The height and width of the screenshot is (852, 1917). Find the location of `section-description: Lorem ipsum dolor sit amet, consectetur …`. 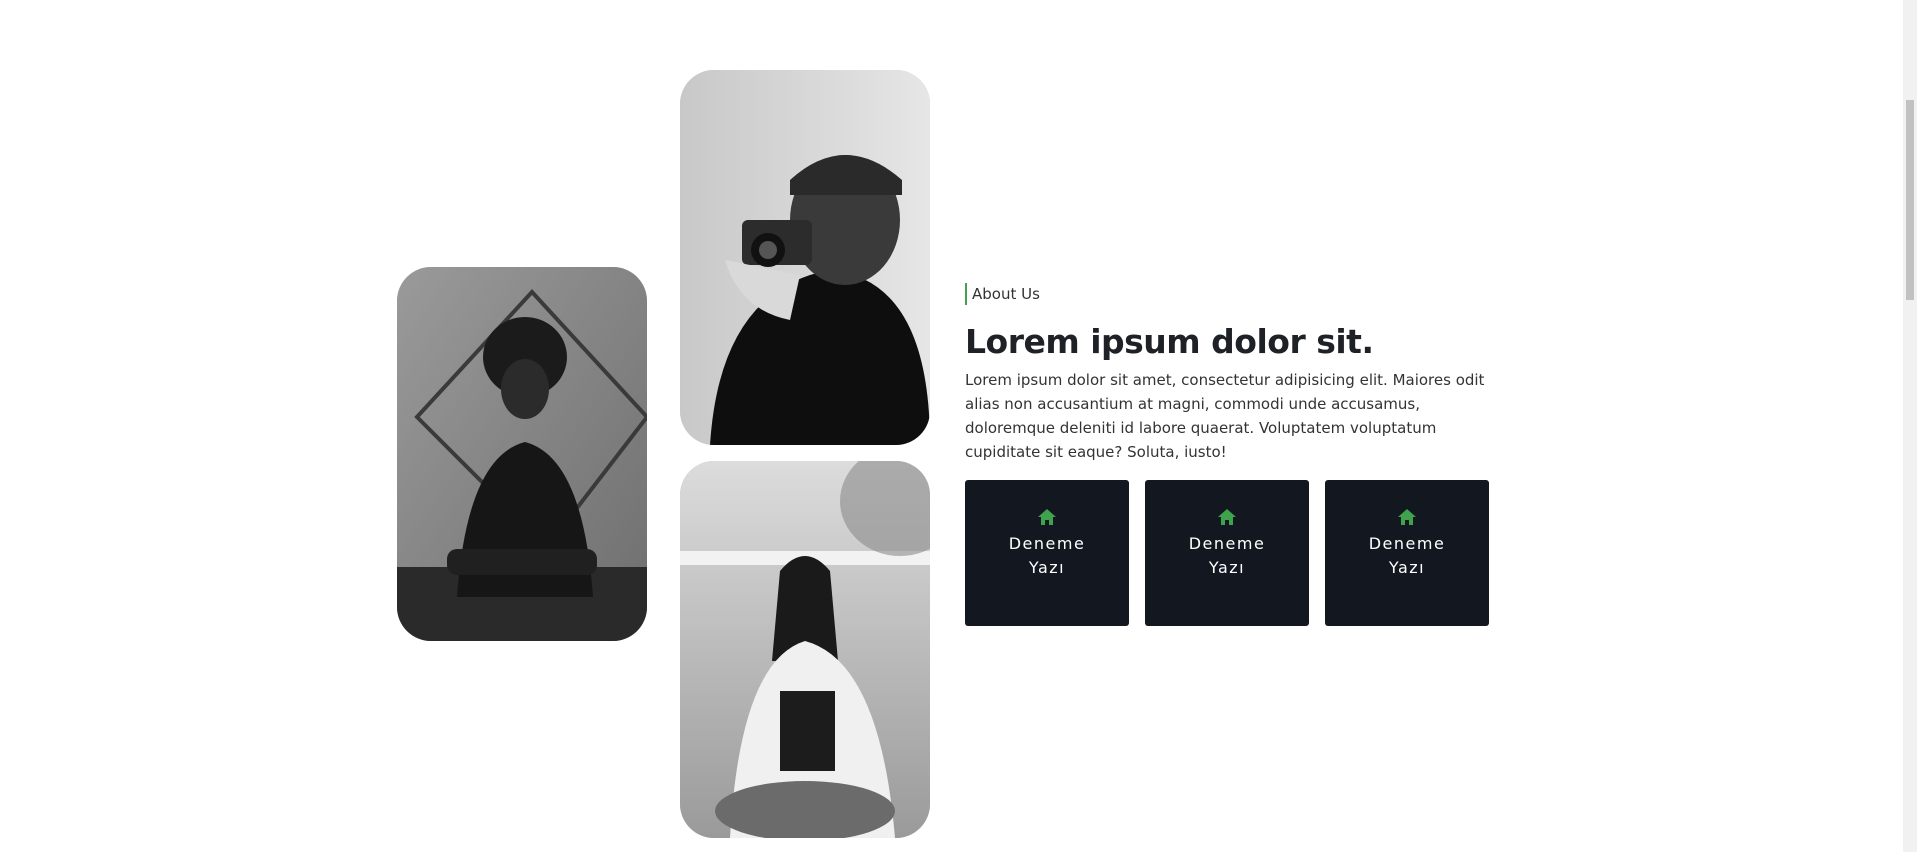

section-description: Lorem ipsum dolor sit amet, consectetur … is located at coordinates (1225, 416).